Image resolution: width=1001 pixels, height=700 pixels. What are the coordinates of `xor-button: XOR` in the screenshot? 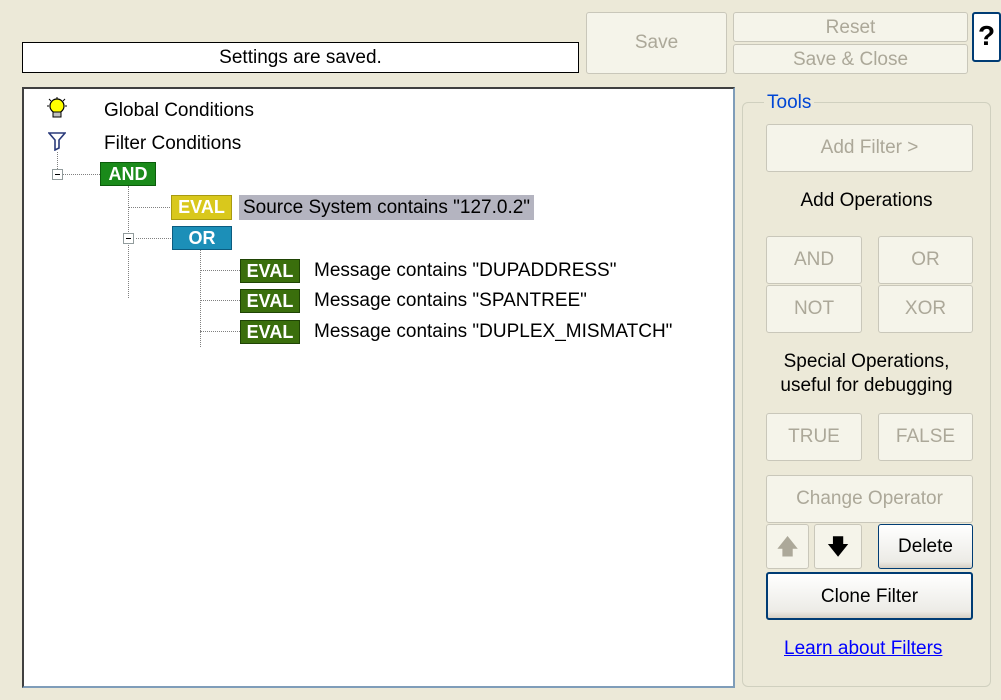 It's located at (925, 309).